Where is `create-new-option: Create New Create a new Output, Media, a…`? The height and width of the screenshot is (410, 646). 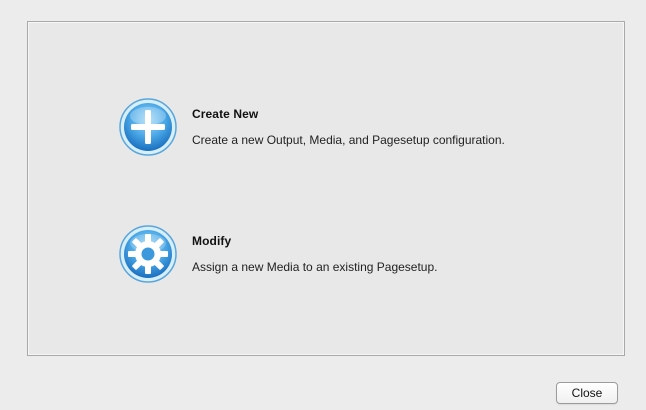 create-new-option: Create New Create a new Output, Media, a… is located at coordinates (311, 127).